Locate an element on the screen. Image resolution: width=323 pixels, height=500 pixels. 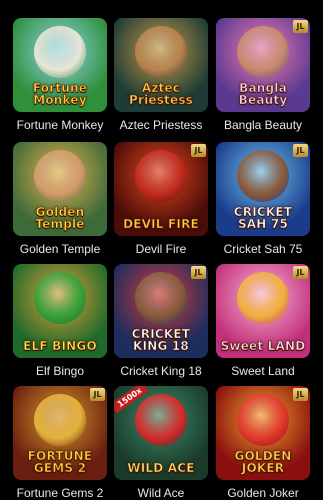
game-logo-text: Fortune Monkey is located at coordinates (60, 94).